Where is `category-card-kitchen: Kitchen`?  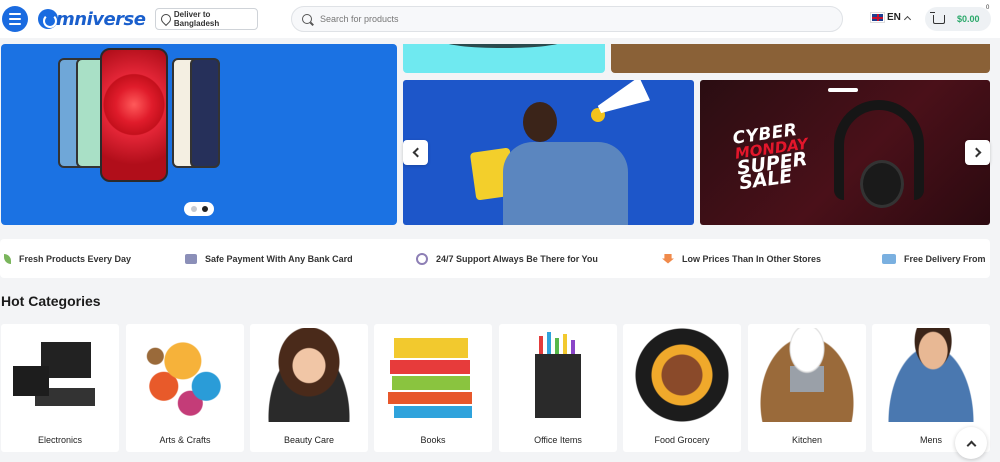 category-card-kitchen: Kitchen is located at coordinates (807, 388).